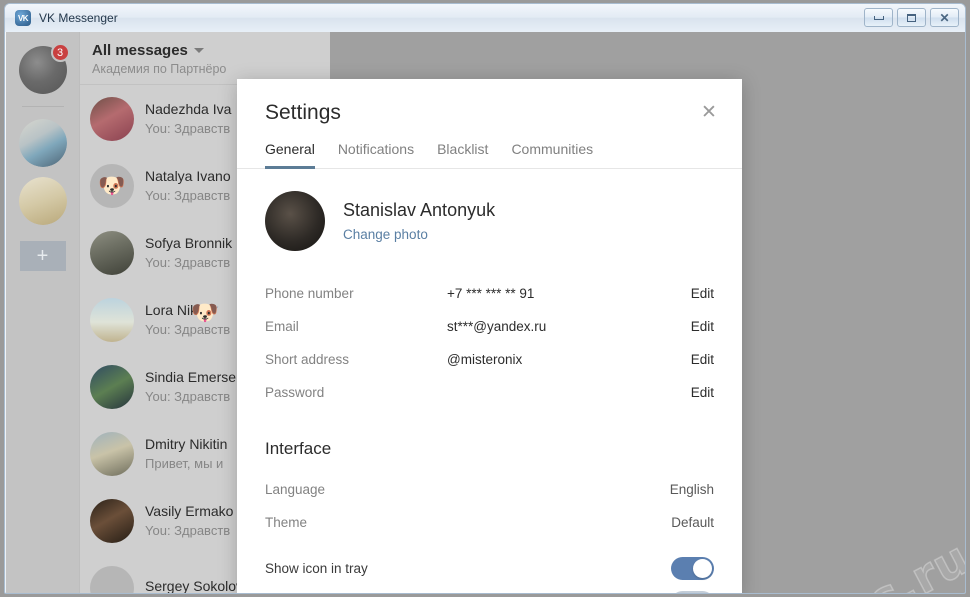  I want to click on change-photo-link: Change photo, so click(419, 234).